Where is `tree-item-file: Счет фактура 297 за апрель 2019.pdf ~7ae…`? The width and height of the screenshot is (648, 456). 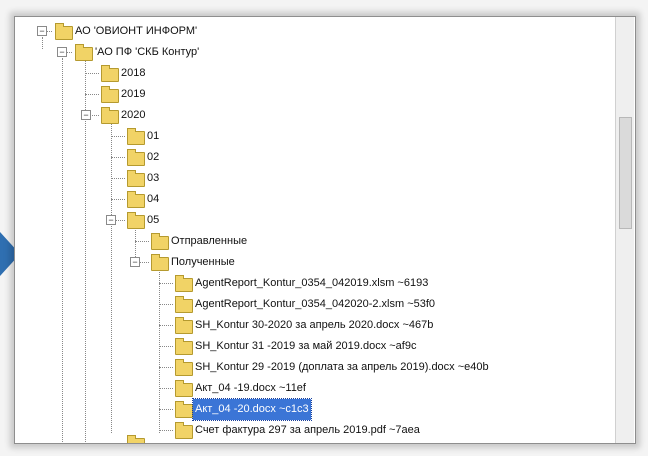 tree-item-file: Счет фактура 297 за апрель 2019.pdf ~7ae… is located at coordinates (315, 430).